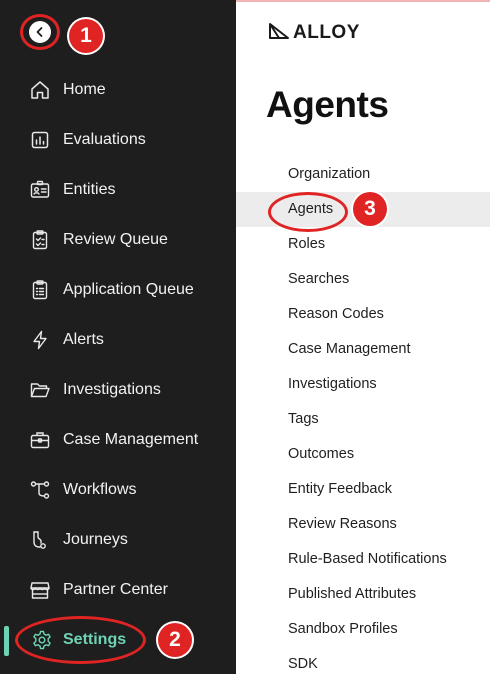 The height and width of the screenshot is (674, 490). What do you see at coordinates (370, 209) in the screenshot?
I see `step-badge-3: 3` at bounding box center [370, 209].